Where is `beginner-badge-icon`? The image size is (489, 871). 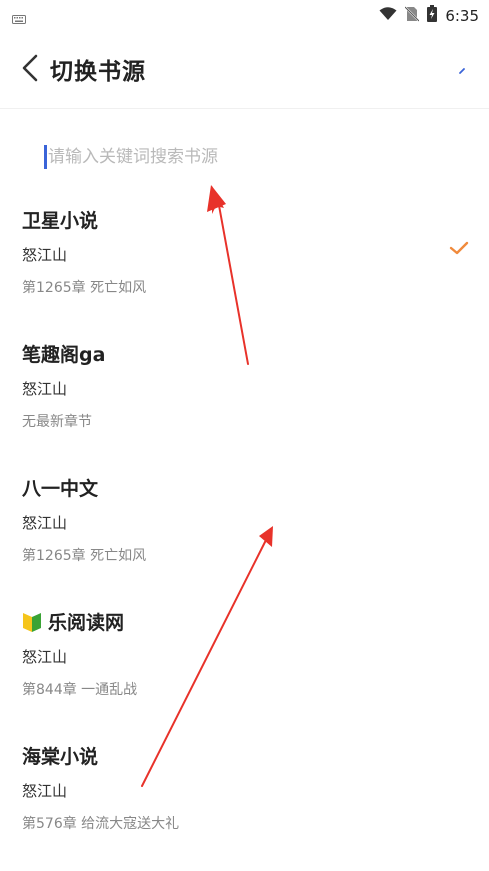 beginner-badge-icon is located at coordinates (32, 622).